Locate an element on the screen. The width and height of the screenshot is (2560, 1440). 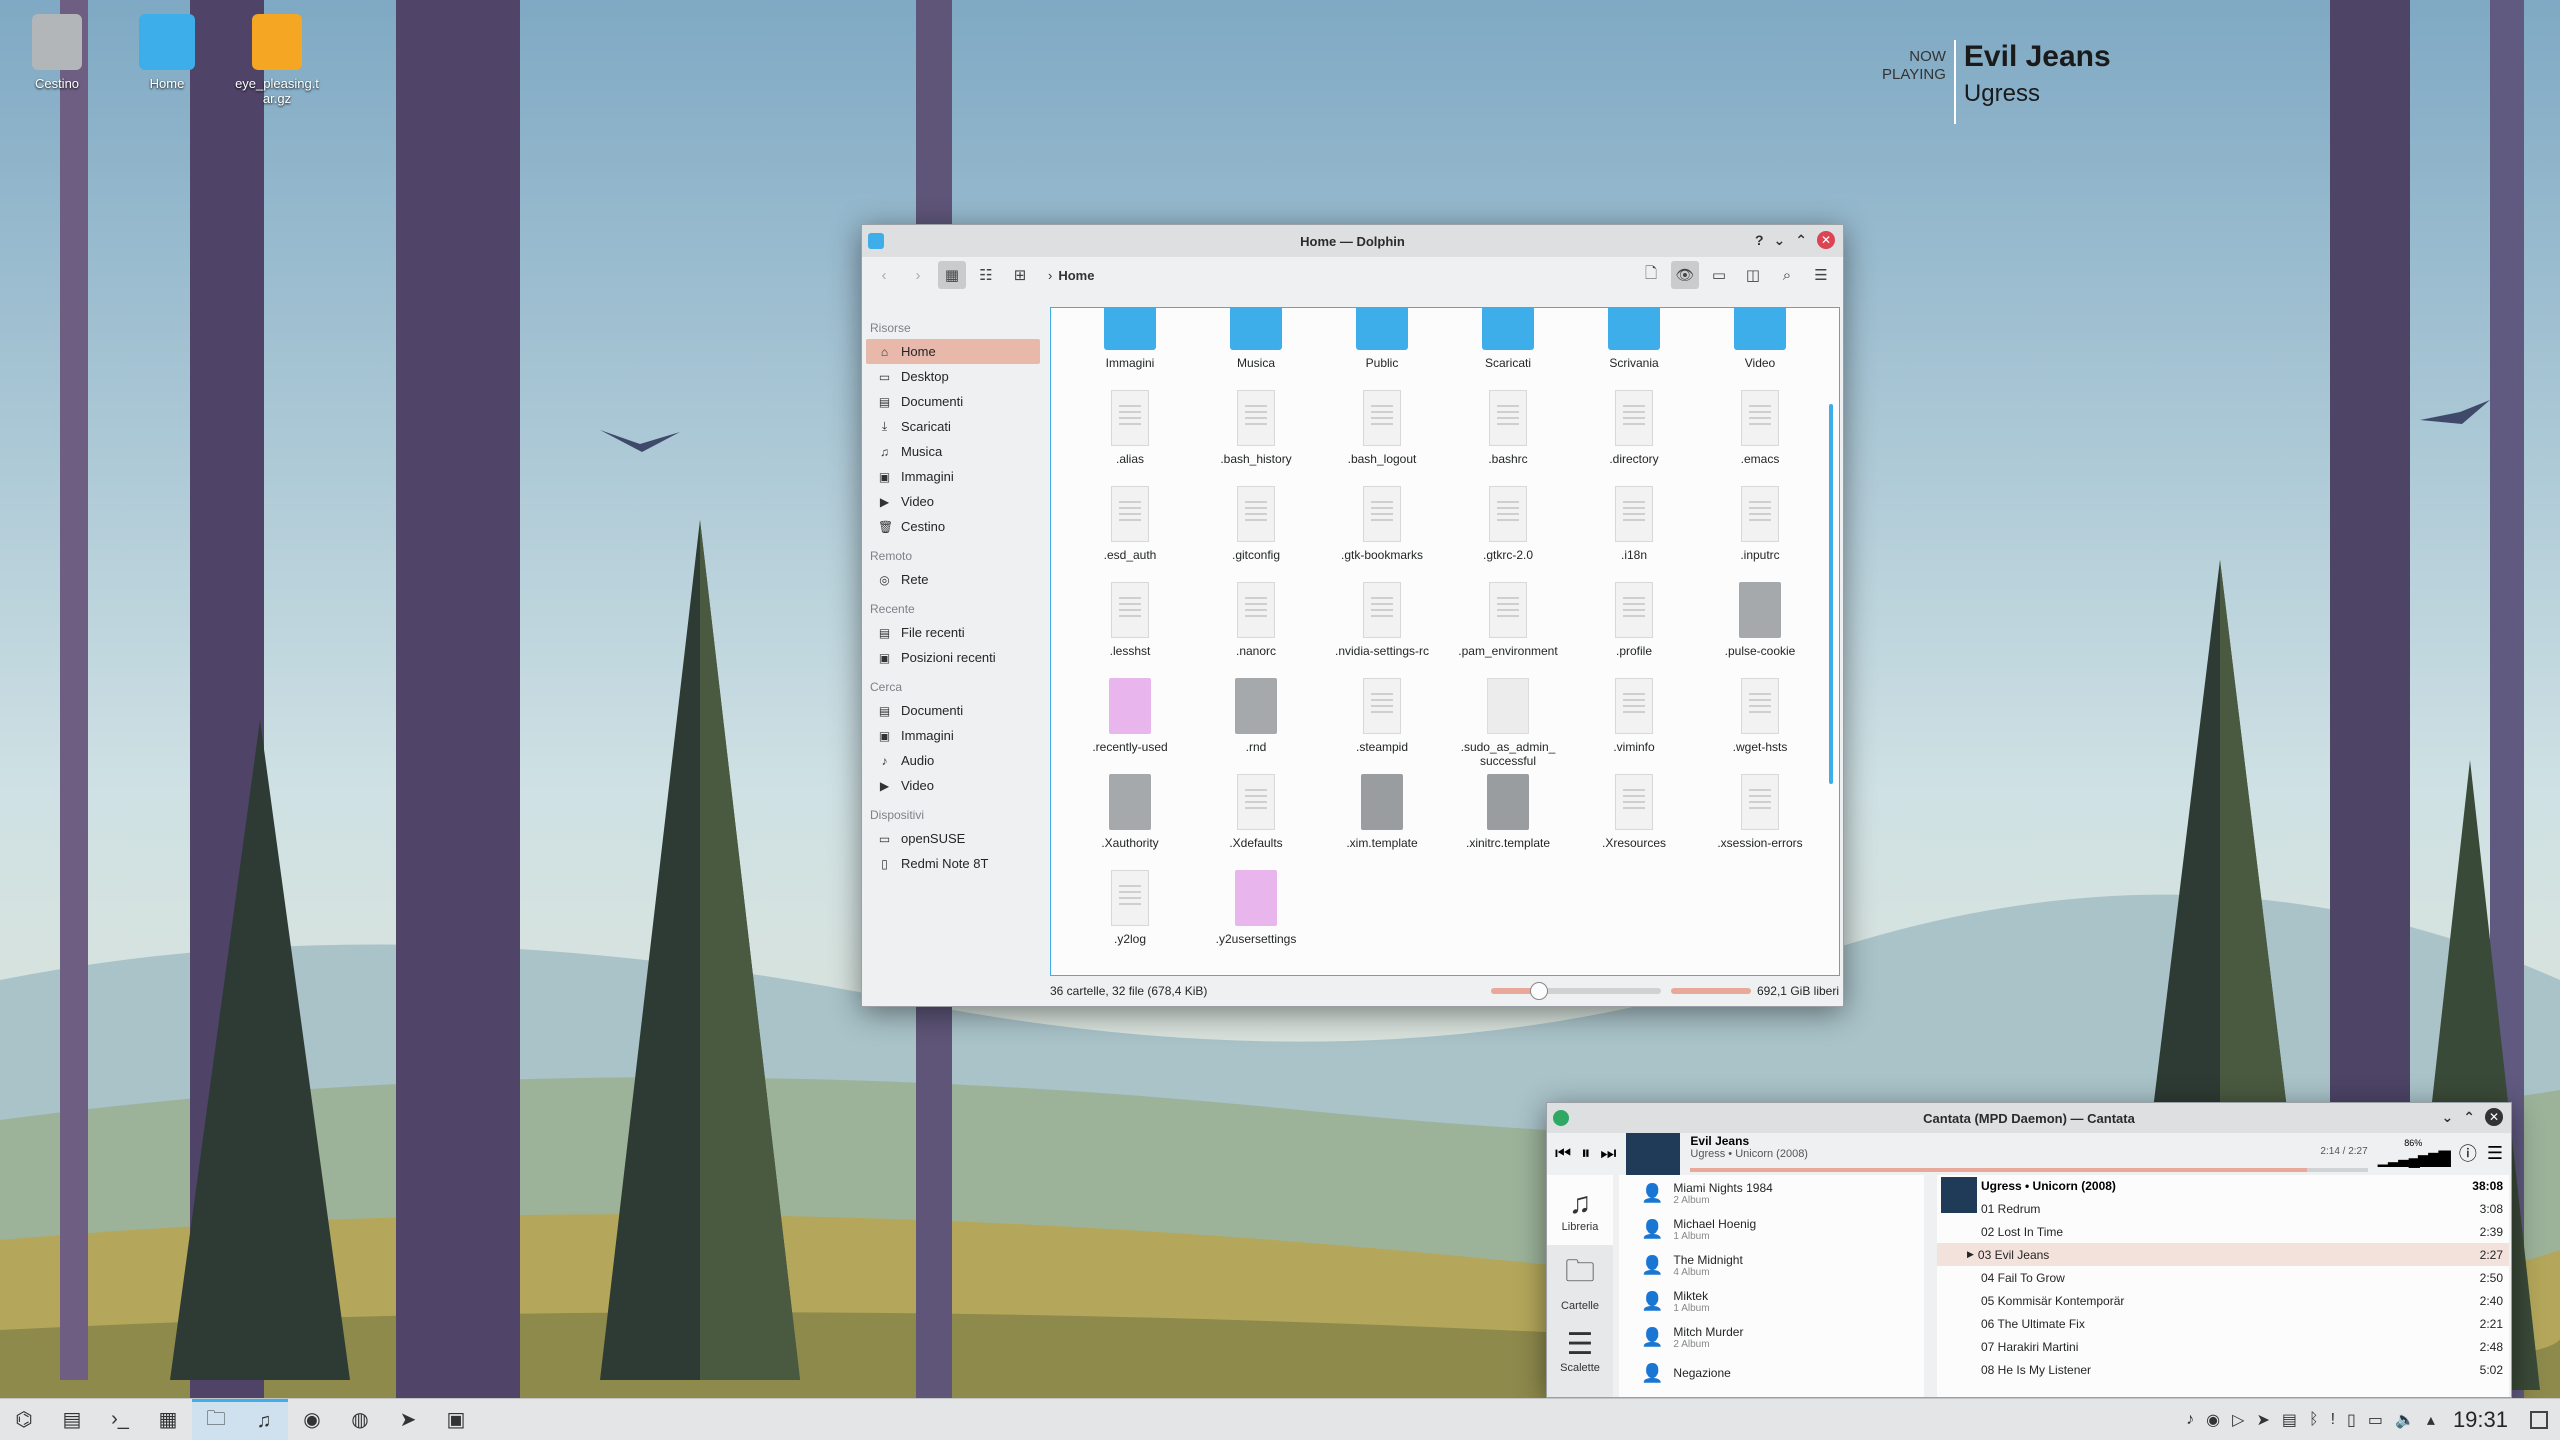
battery-icon: ▯ is located at coordinates (2351, 1420).